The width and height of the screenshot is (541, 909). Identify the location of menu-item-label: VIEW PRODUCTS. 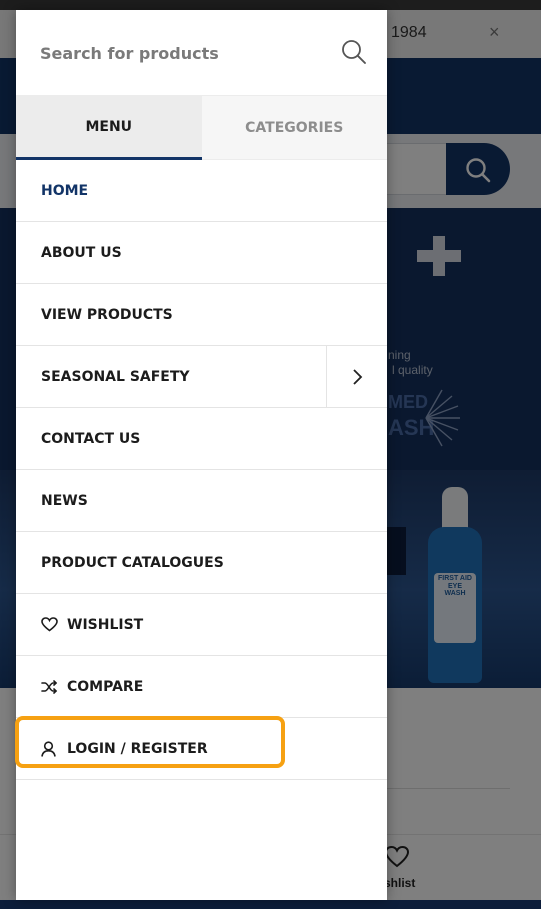
(107, 314).